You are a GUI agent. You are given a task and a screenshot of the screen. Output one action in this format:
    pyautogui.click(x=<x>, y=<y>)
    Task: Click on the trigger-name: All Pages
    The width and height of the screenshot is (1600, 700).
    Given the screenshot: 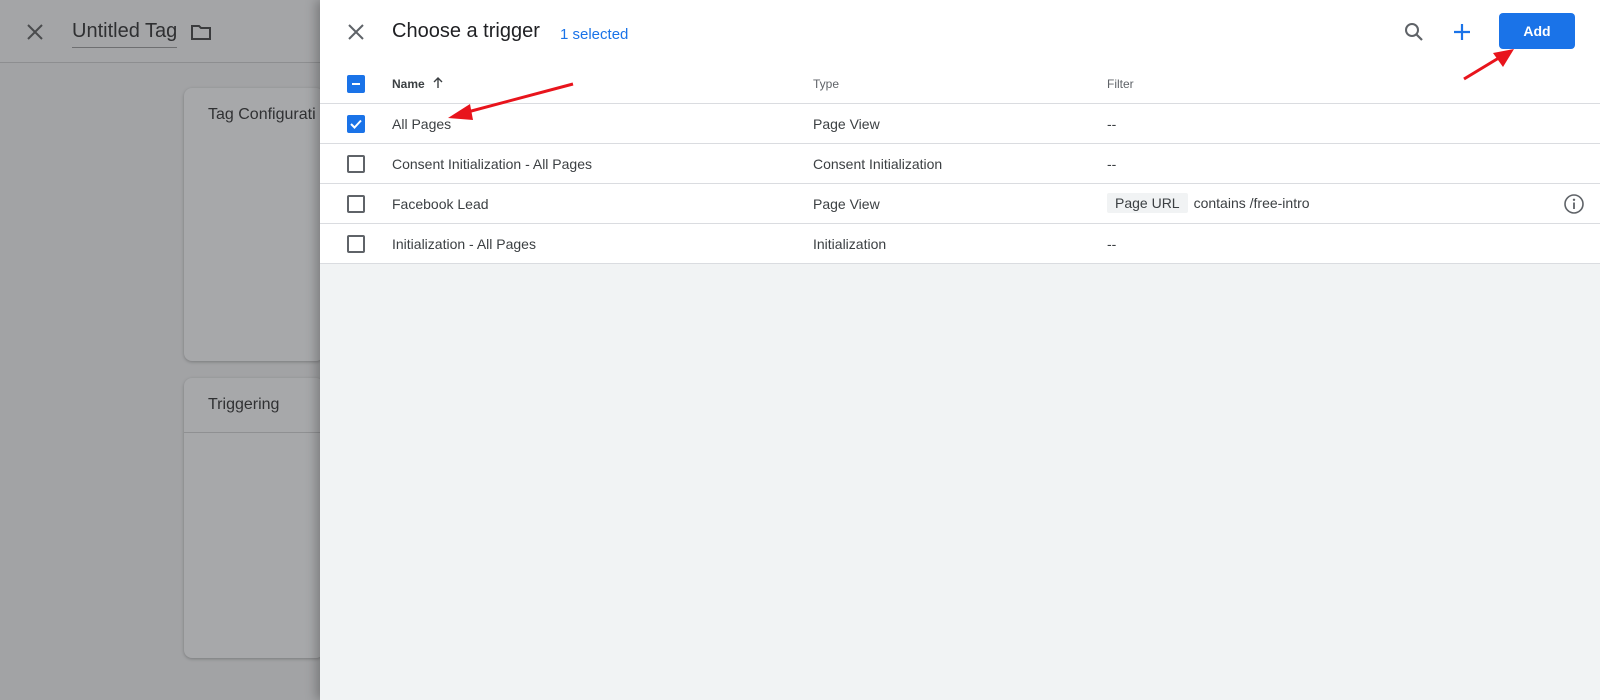 What is the action you would take?
    pyautogui.click(x=421, y=124)
    